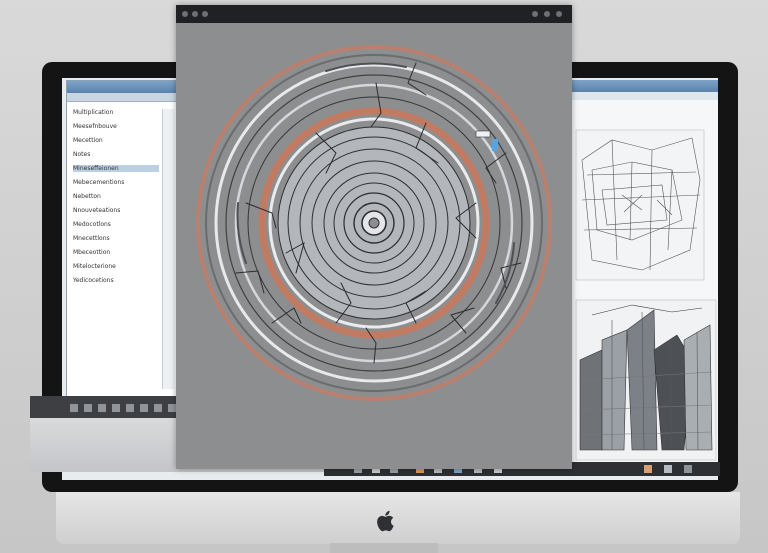 This screenshot has width=768, height=553. Describe the element at coordinates (645, 96) in the screenshot. I see `right-window-toolbar` at that location.